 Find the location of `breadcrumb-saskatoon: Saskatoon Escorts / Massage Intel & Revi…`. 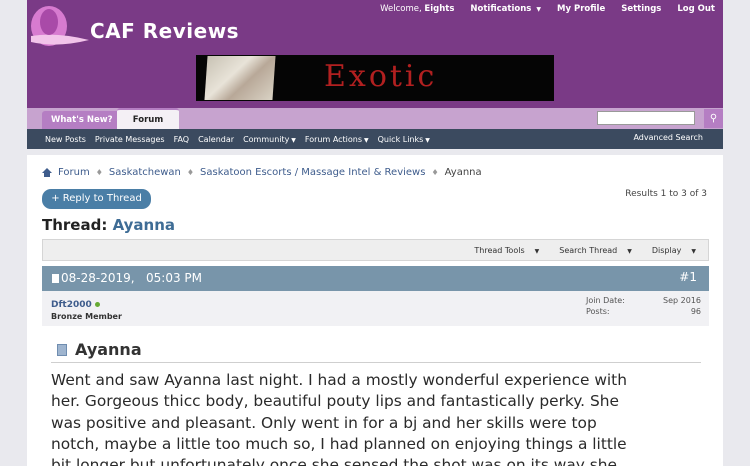

breadcrumb-saskatoon: Saskatoon Escorts / Massage Intel & Revi… is located at coordinates (312, 172).